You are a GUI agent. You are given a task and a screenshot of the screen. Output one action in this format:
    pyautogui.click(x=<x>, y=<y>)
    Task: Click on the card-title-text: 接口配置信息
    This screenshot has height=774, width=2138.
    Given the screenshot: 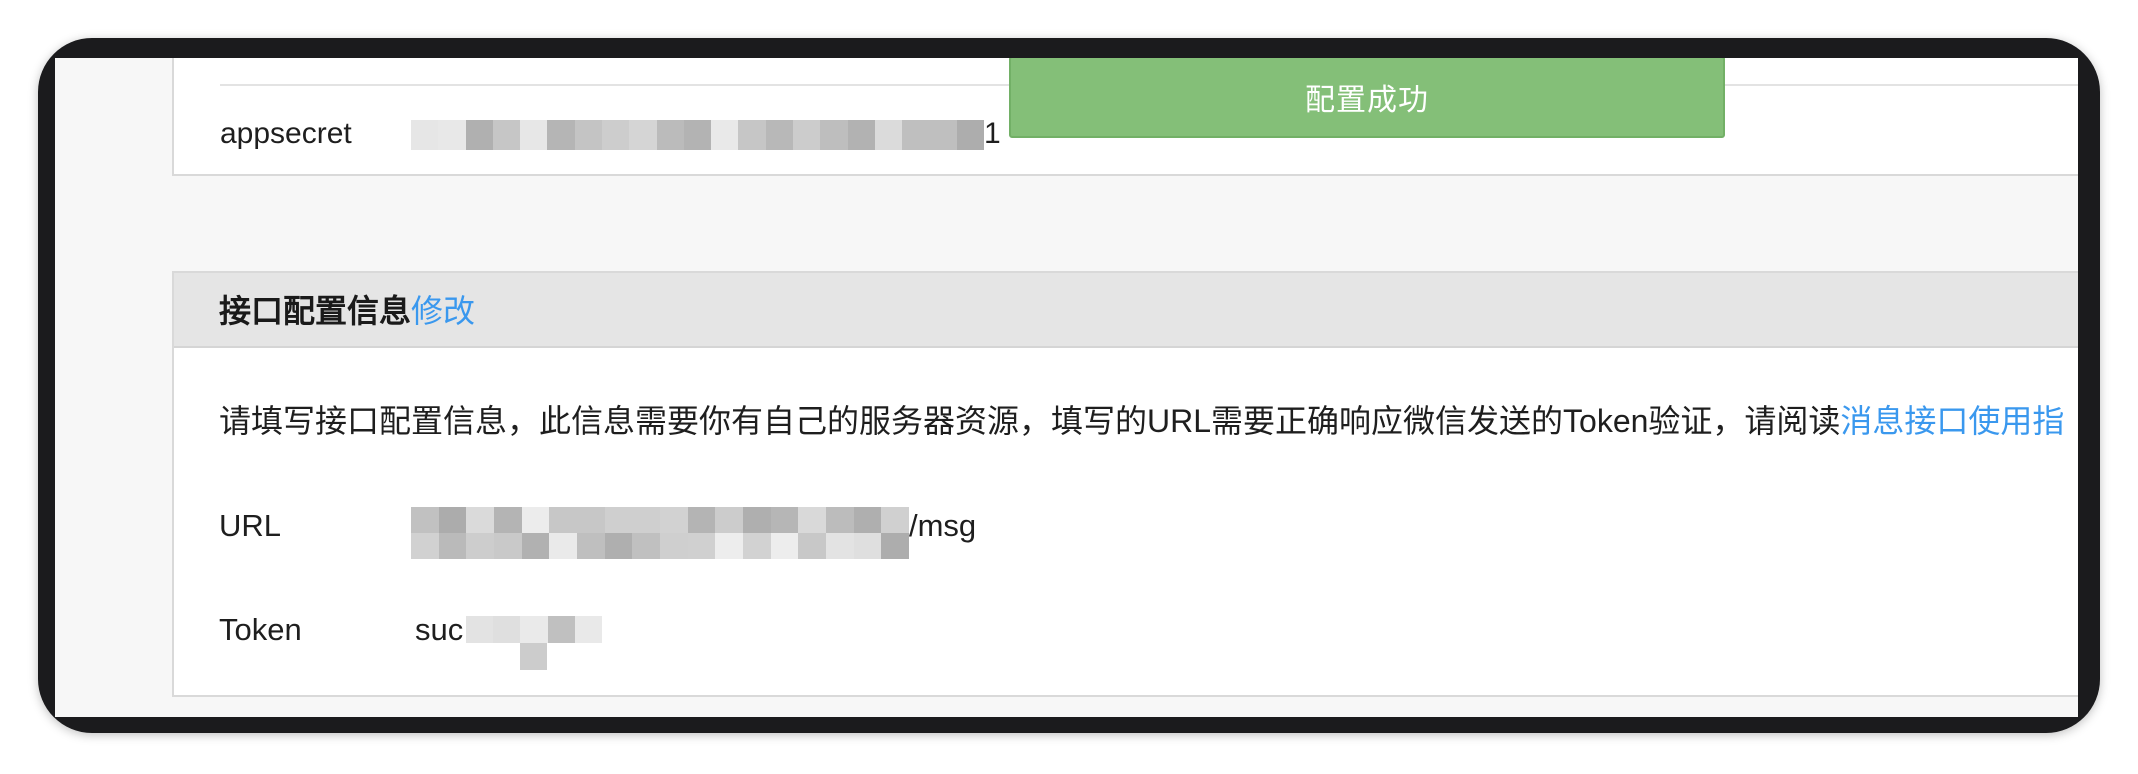 What is the action you would take?
    pyautogui.click(x=315, y=311)
    